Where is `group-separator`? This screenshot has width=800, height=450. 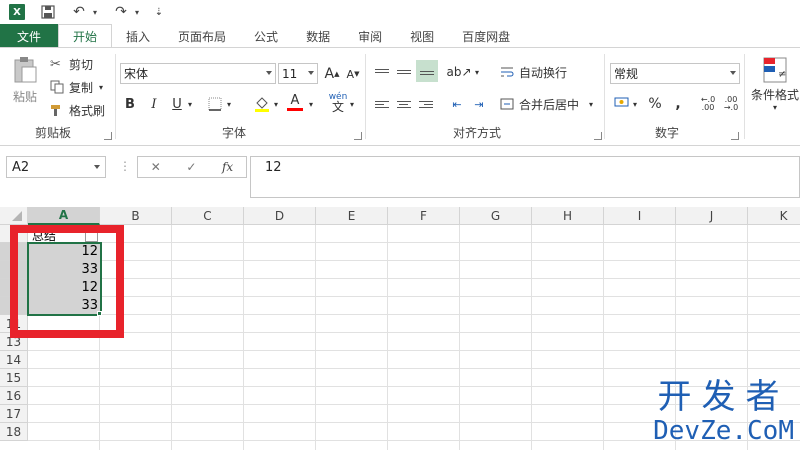 group-separator is located at coordinates (115, 96).